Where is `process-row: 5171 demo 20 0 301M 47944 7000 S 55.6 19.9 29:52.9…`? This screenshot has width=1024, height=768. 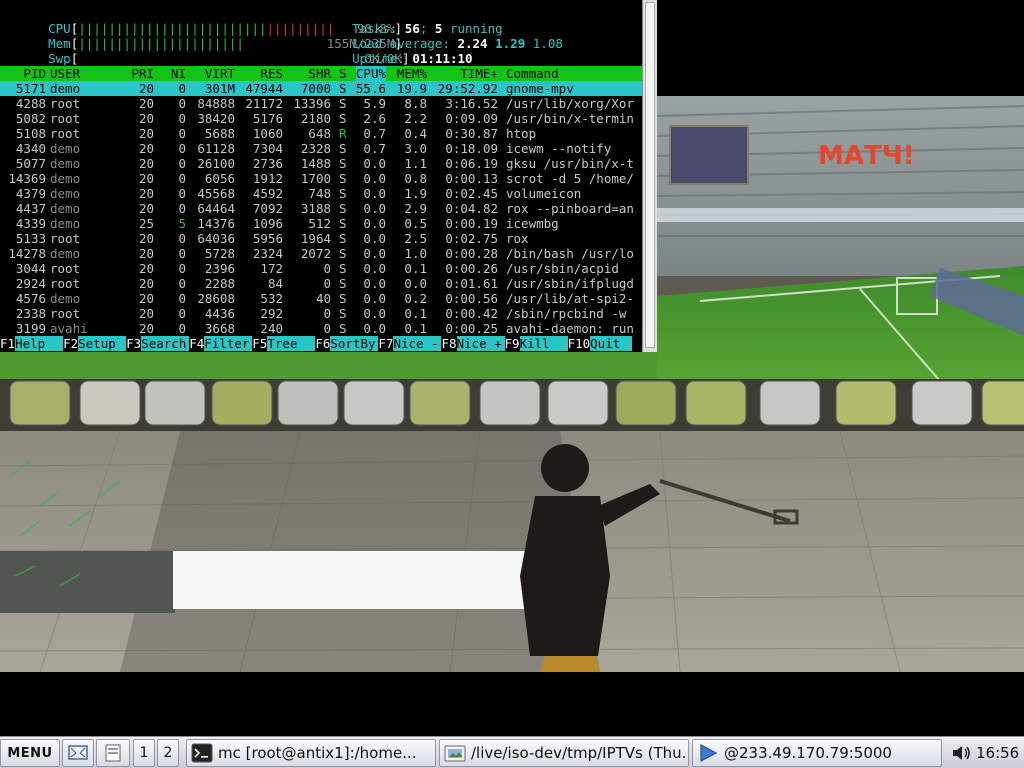 process-row: 5171 demo 20 0 301M 47944 7000 S 55.6 19.9 29:52.9… is located at coordinates (321, 88).